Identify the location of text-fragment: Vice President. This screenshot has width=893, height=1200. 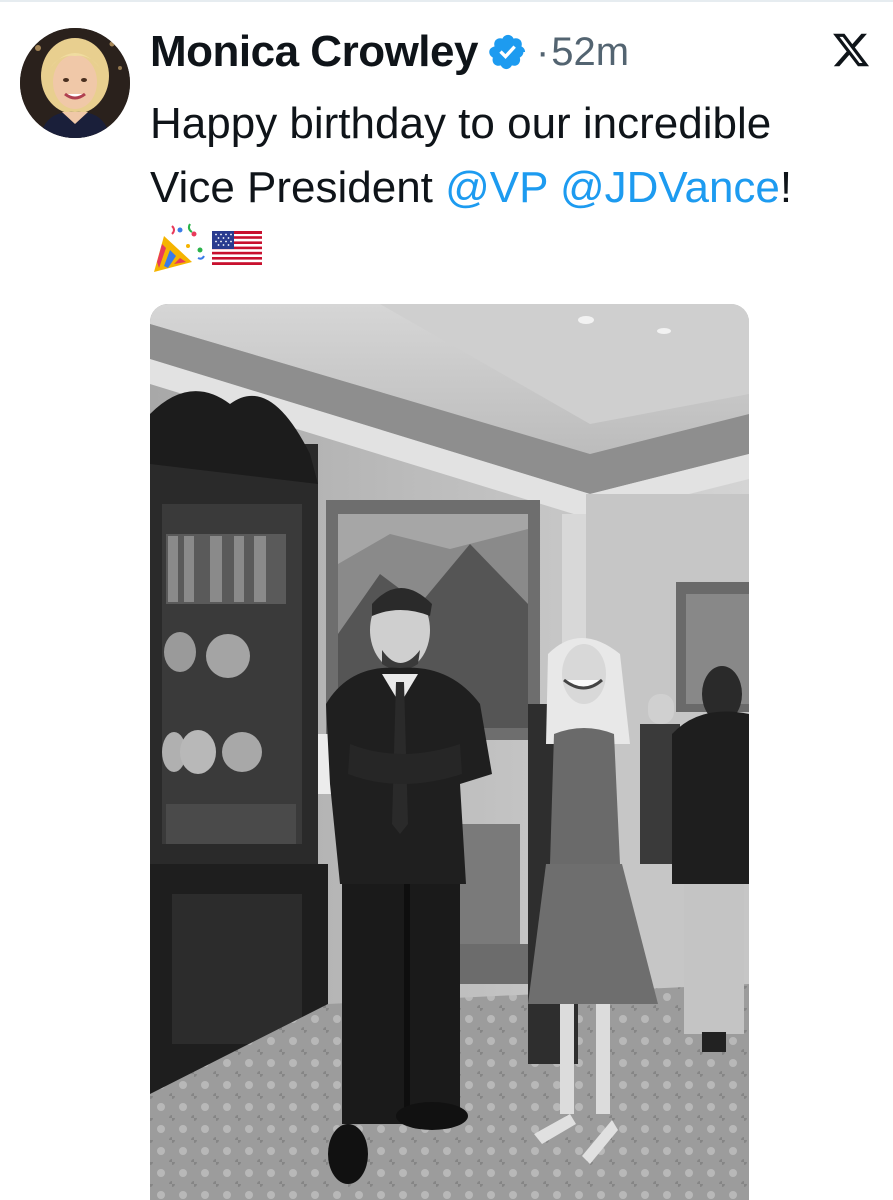
(298, 187).